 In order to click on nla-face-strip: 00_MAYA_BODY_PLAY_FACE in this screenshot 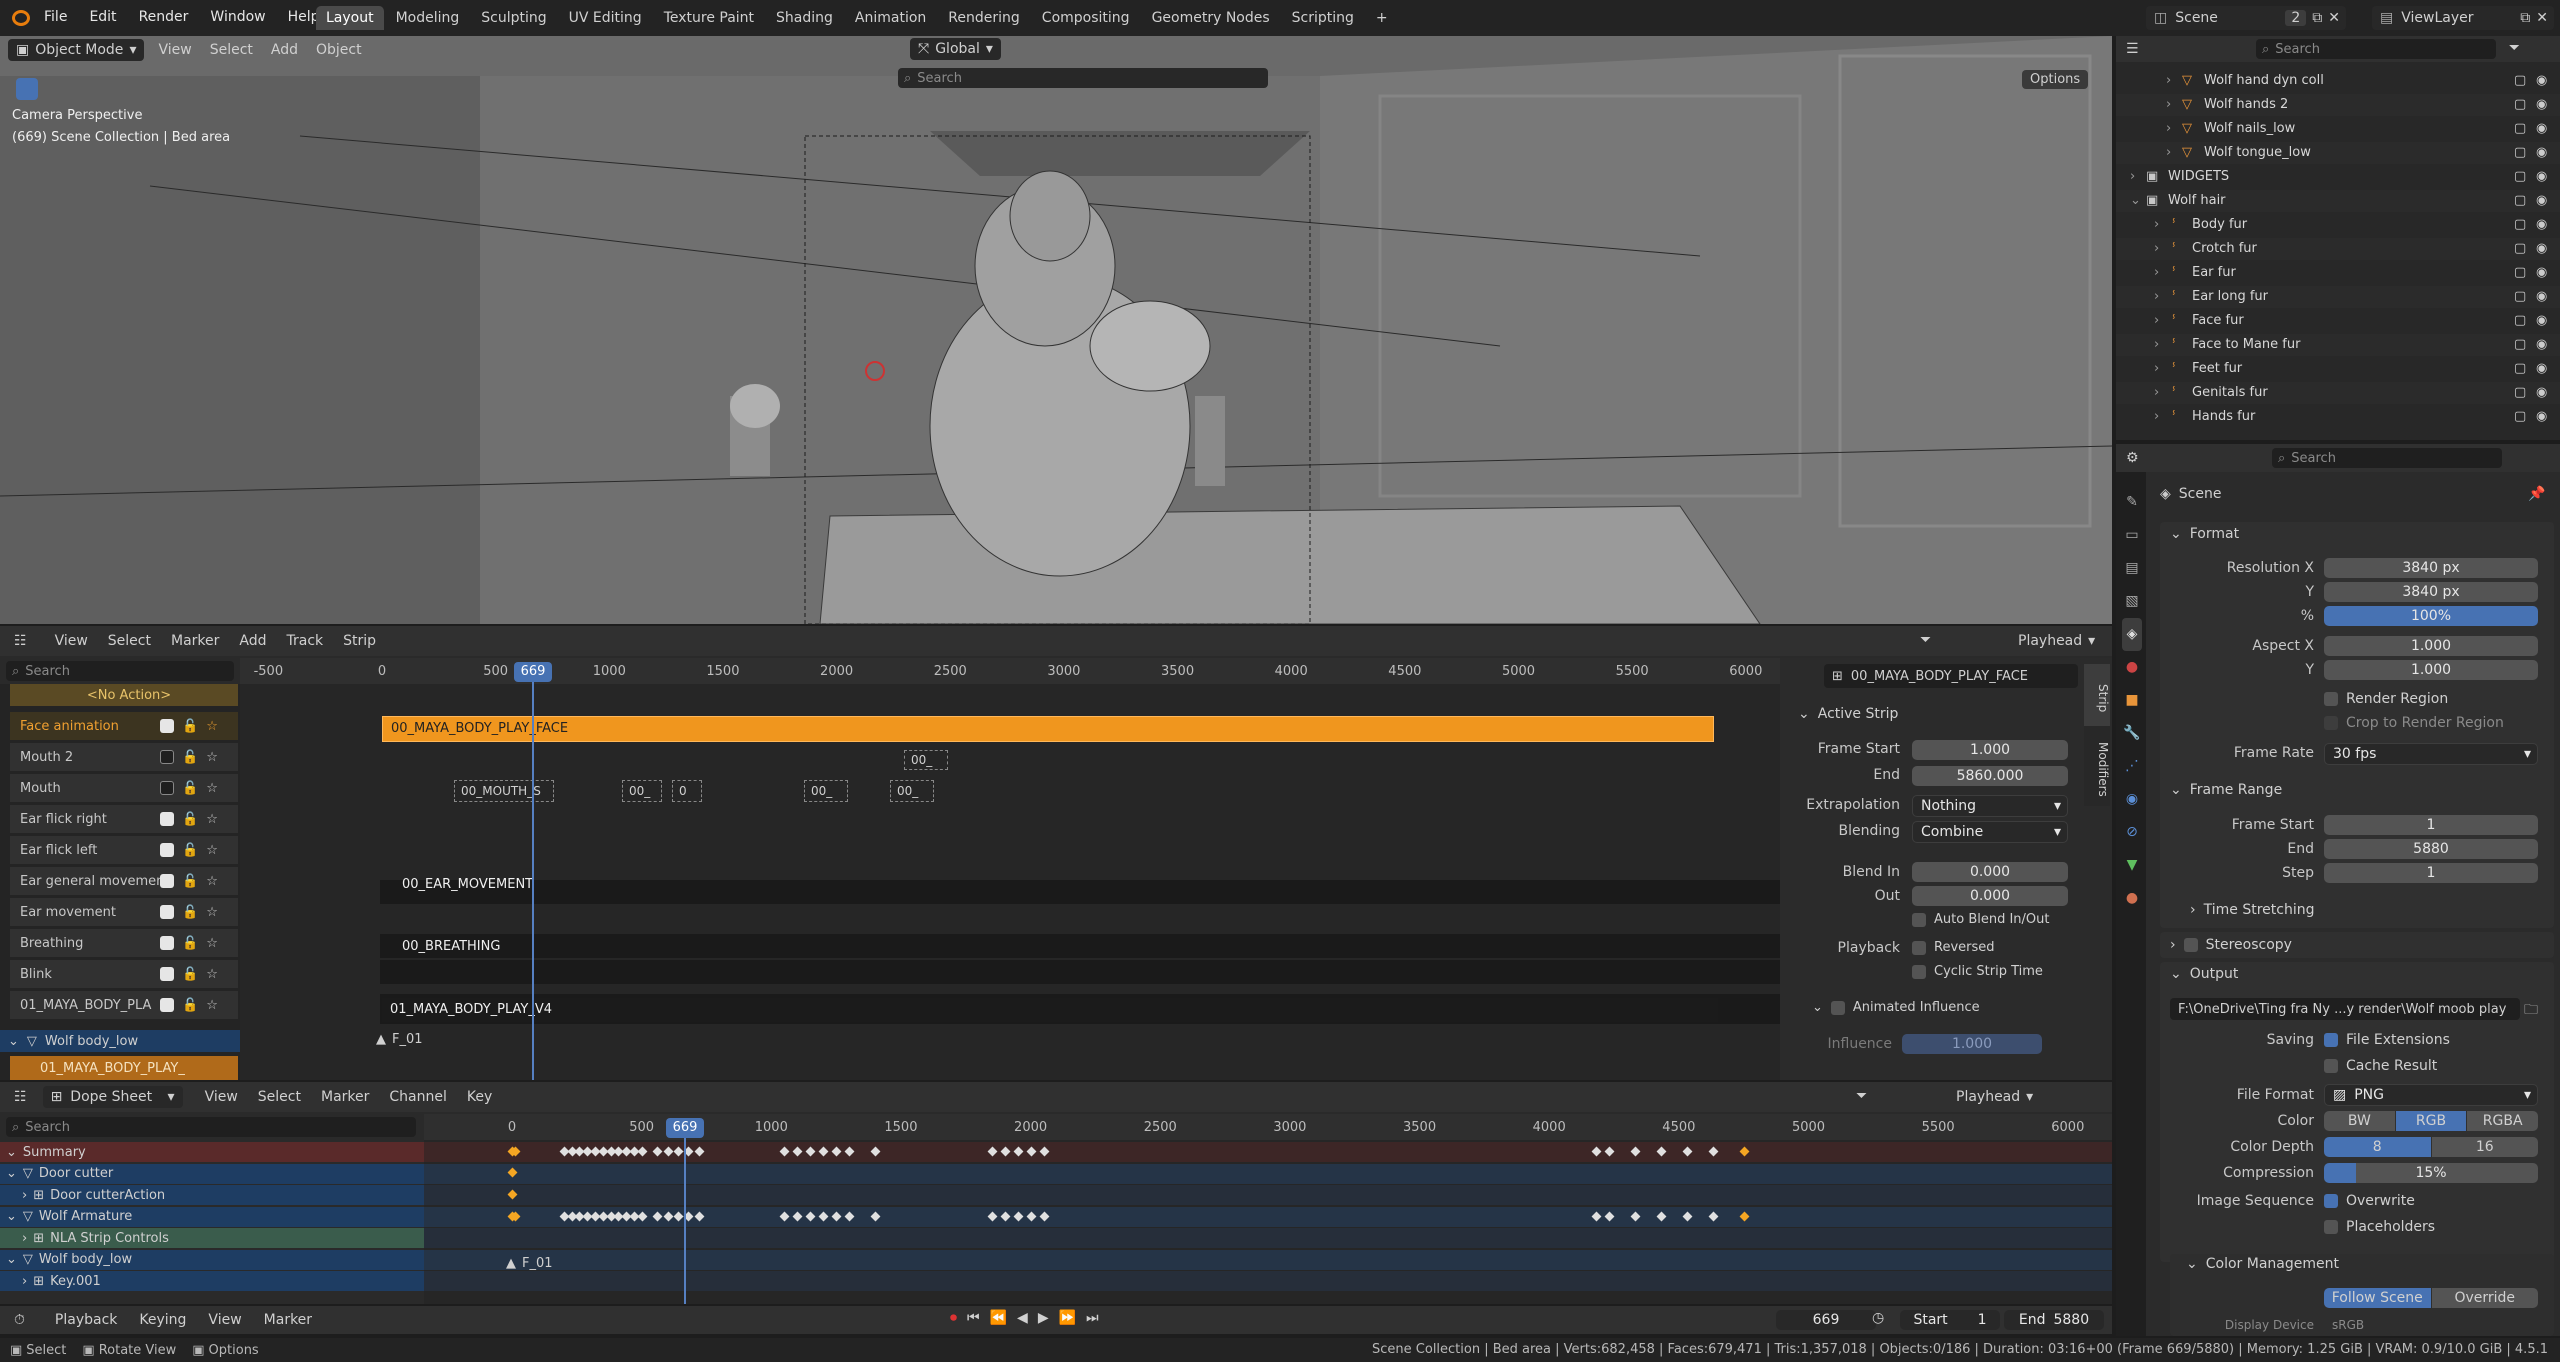, I will do `click(1048, 729)`.